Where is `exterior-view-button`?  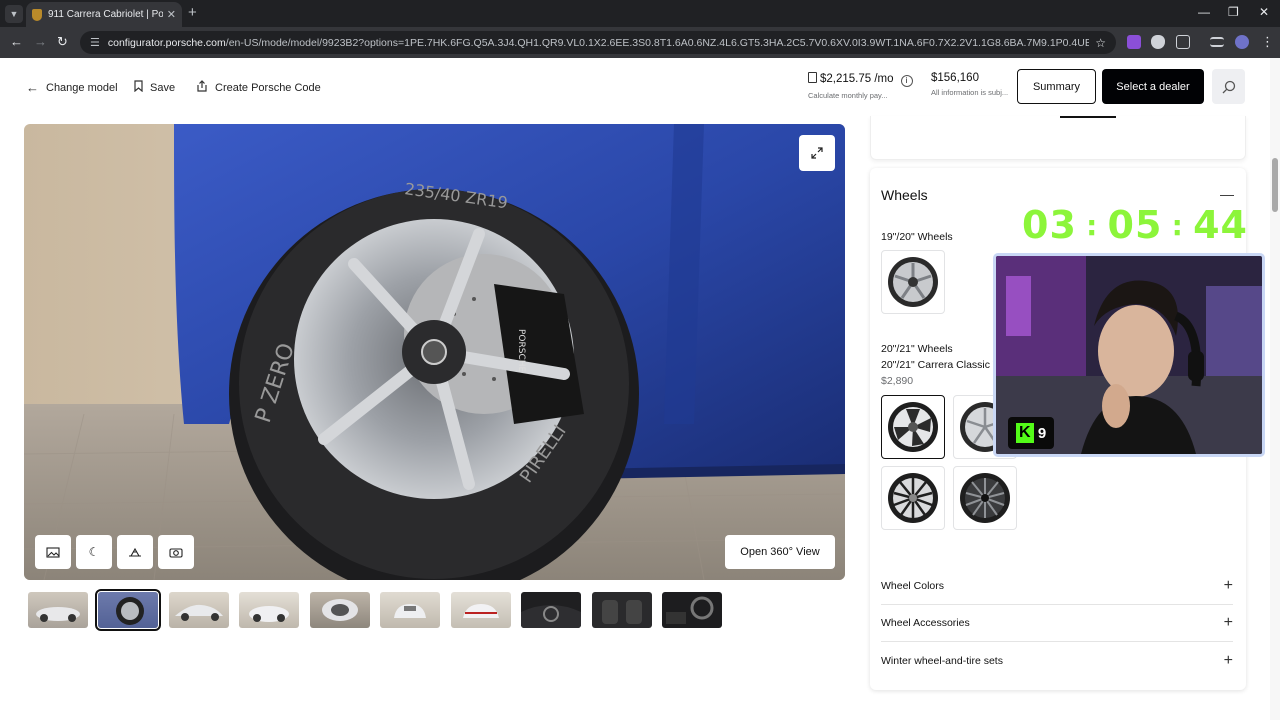
exterior-view-button is located at coordinates (53, 552).